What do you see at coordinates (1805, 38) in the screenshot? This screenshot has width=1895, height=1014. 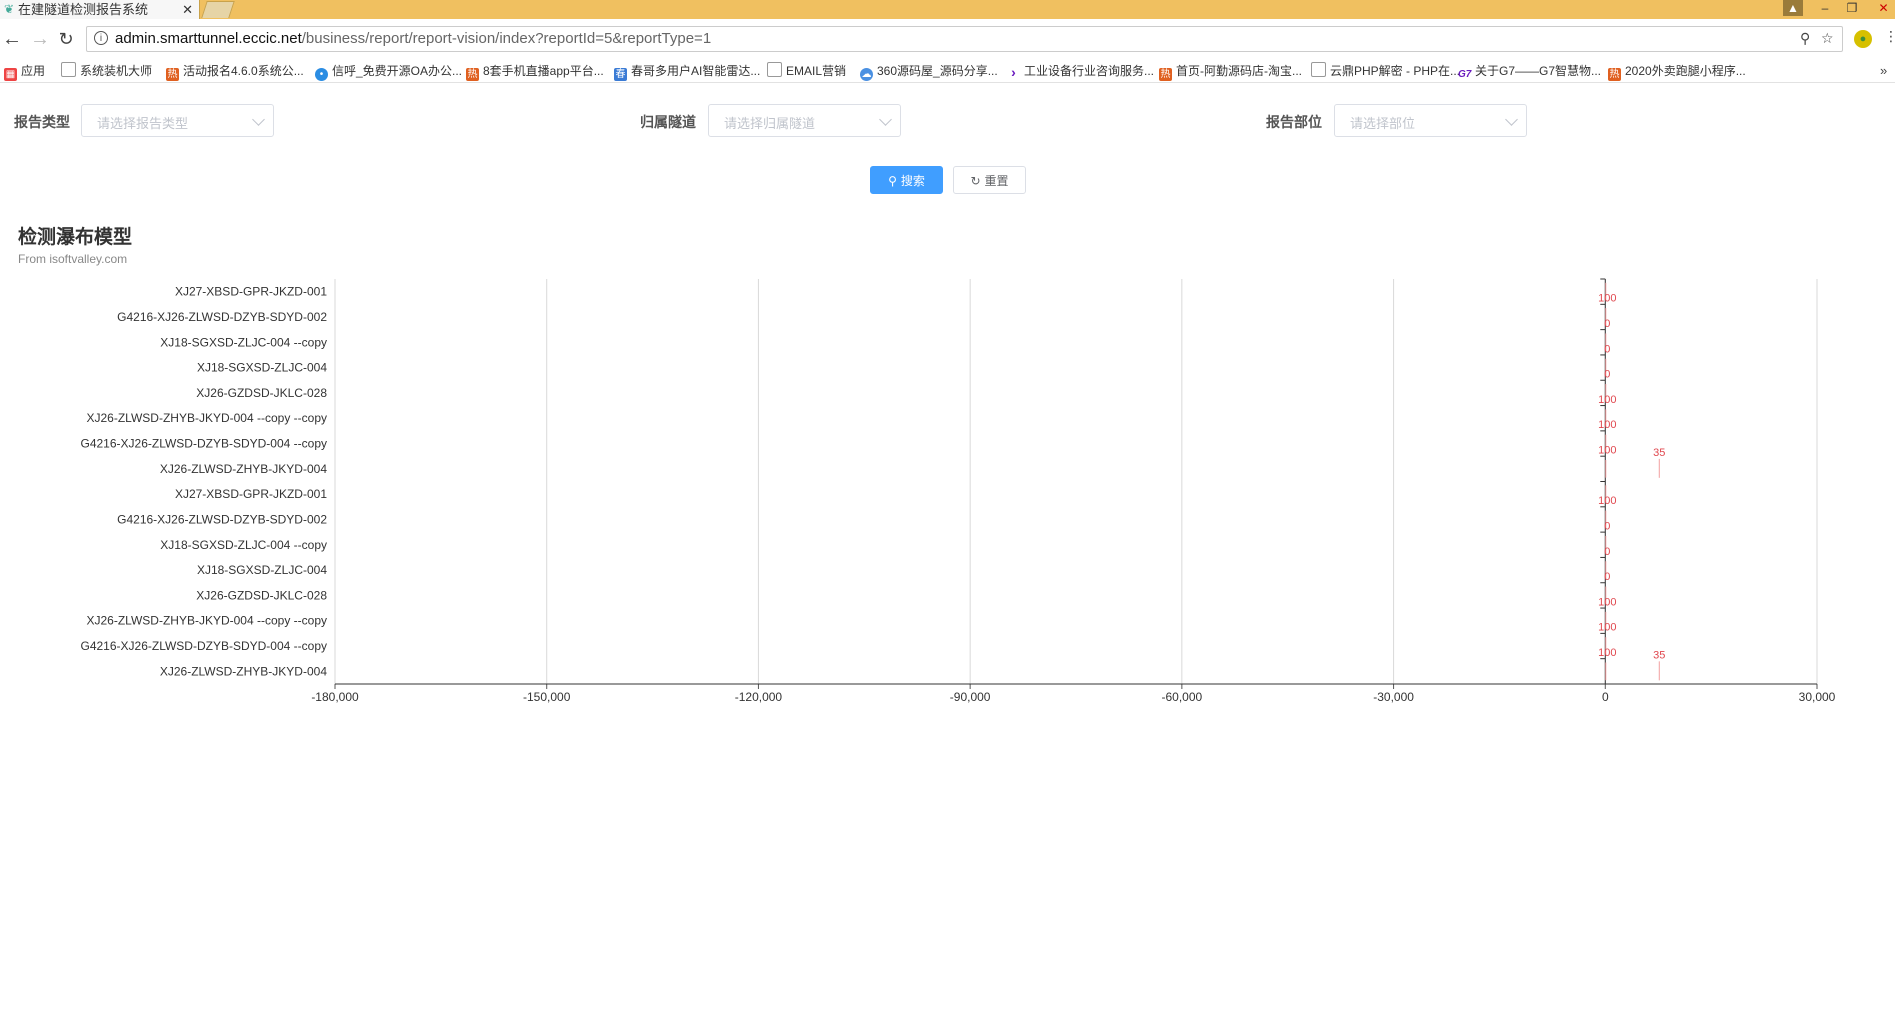 I see `location-pin-icon: ⚲` at bounding box center [1805, 38].